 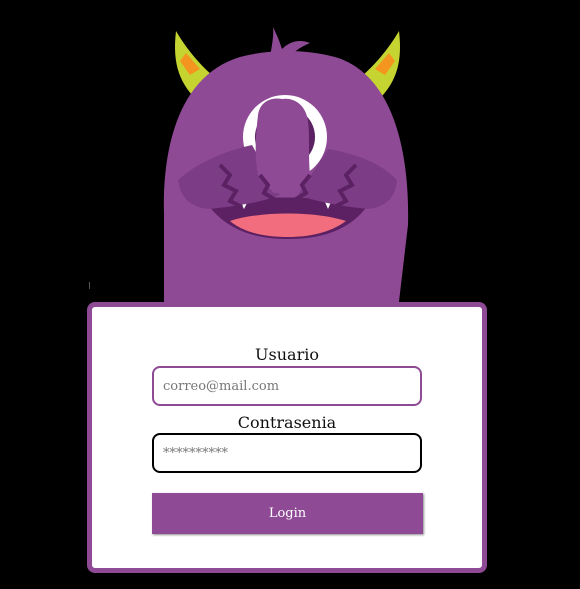 I want to click on login-button: Login, so click(x=287, y=513).